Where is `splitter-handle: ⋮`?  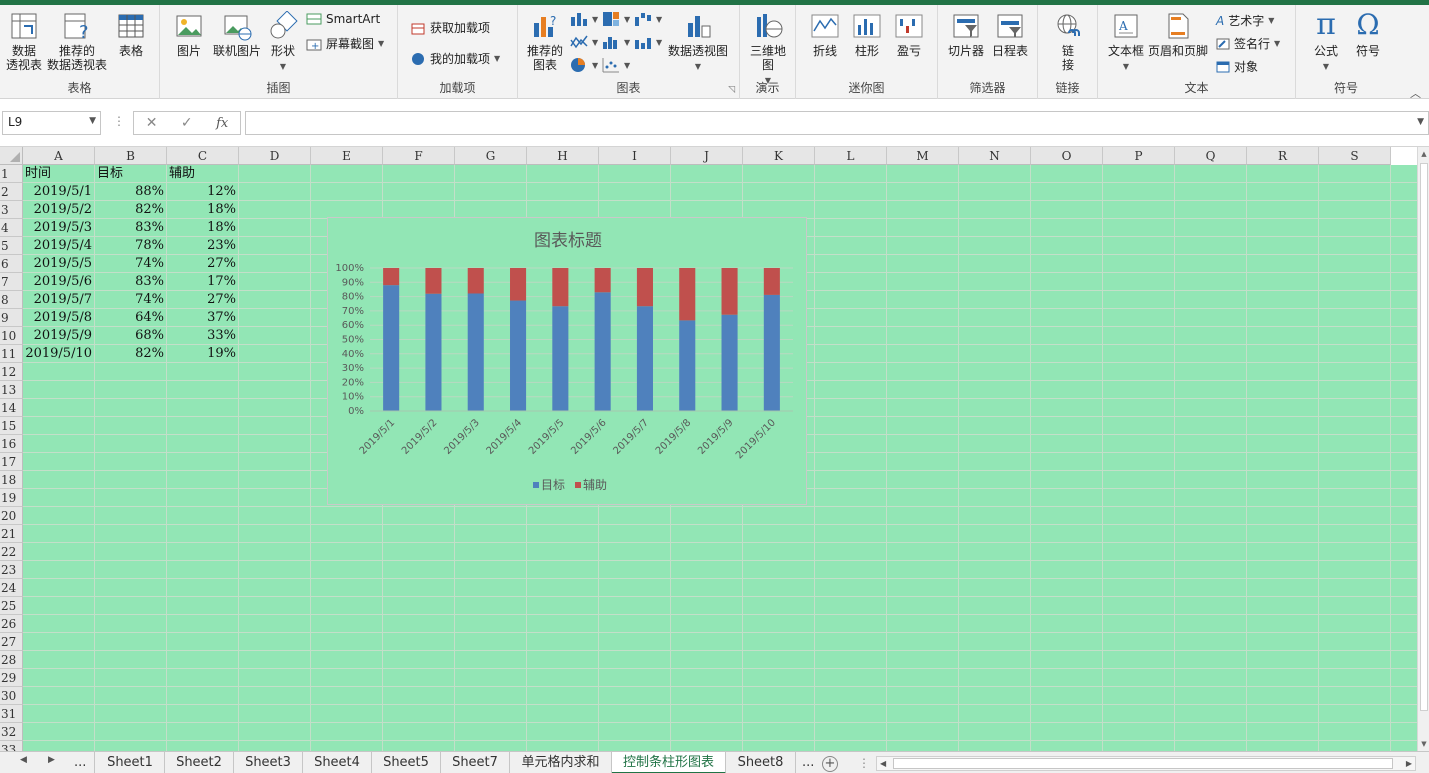
splitter-handle: ⋮ is located at coordinates (864, 763).